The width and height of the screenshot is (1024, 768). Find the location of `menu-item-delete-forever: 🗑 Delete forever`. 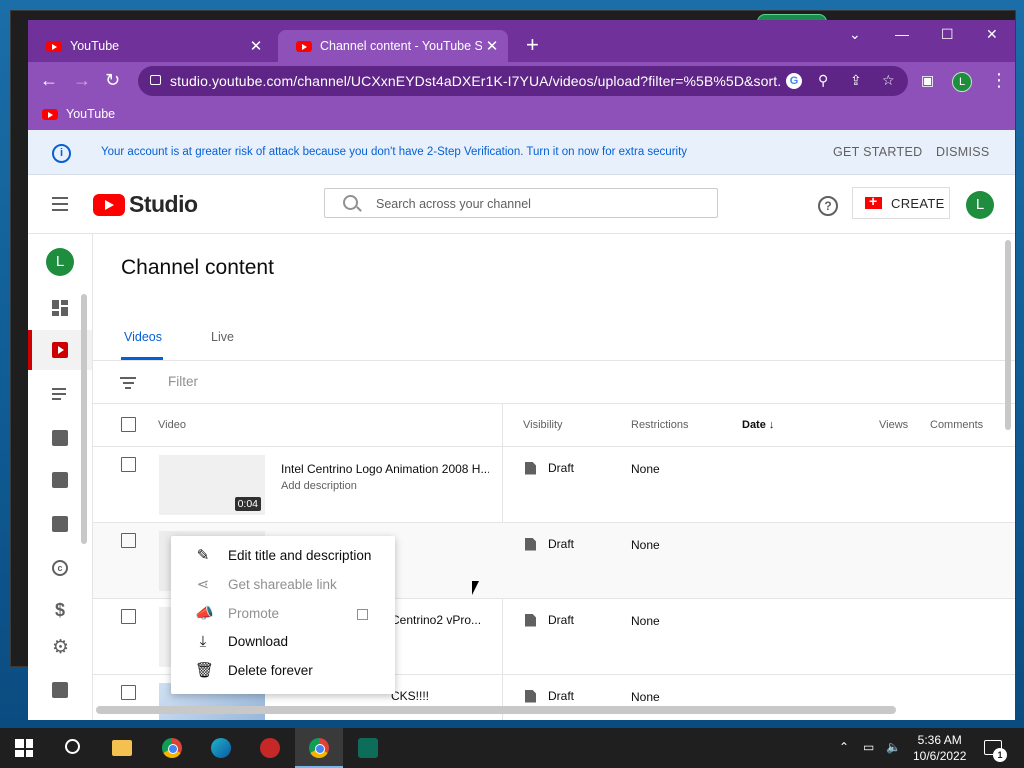

menu-item-delete-forever: 🗑 Delete forever is located at coordinates (283, 671).